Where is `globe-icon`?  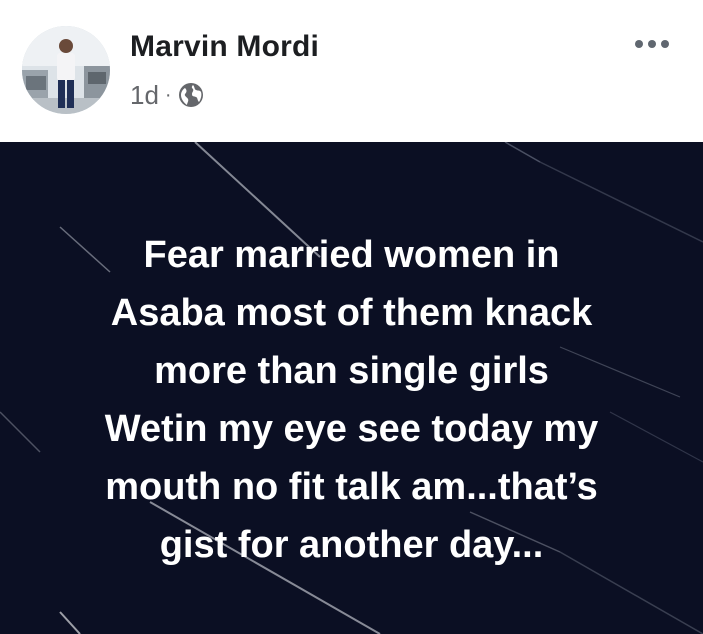
globe-icon is located at coordinates (191, 95).